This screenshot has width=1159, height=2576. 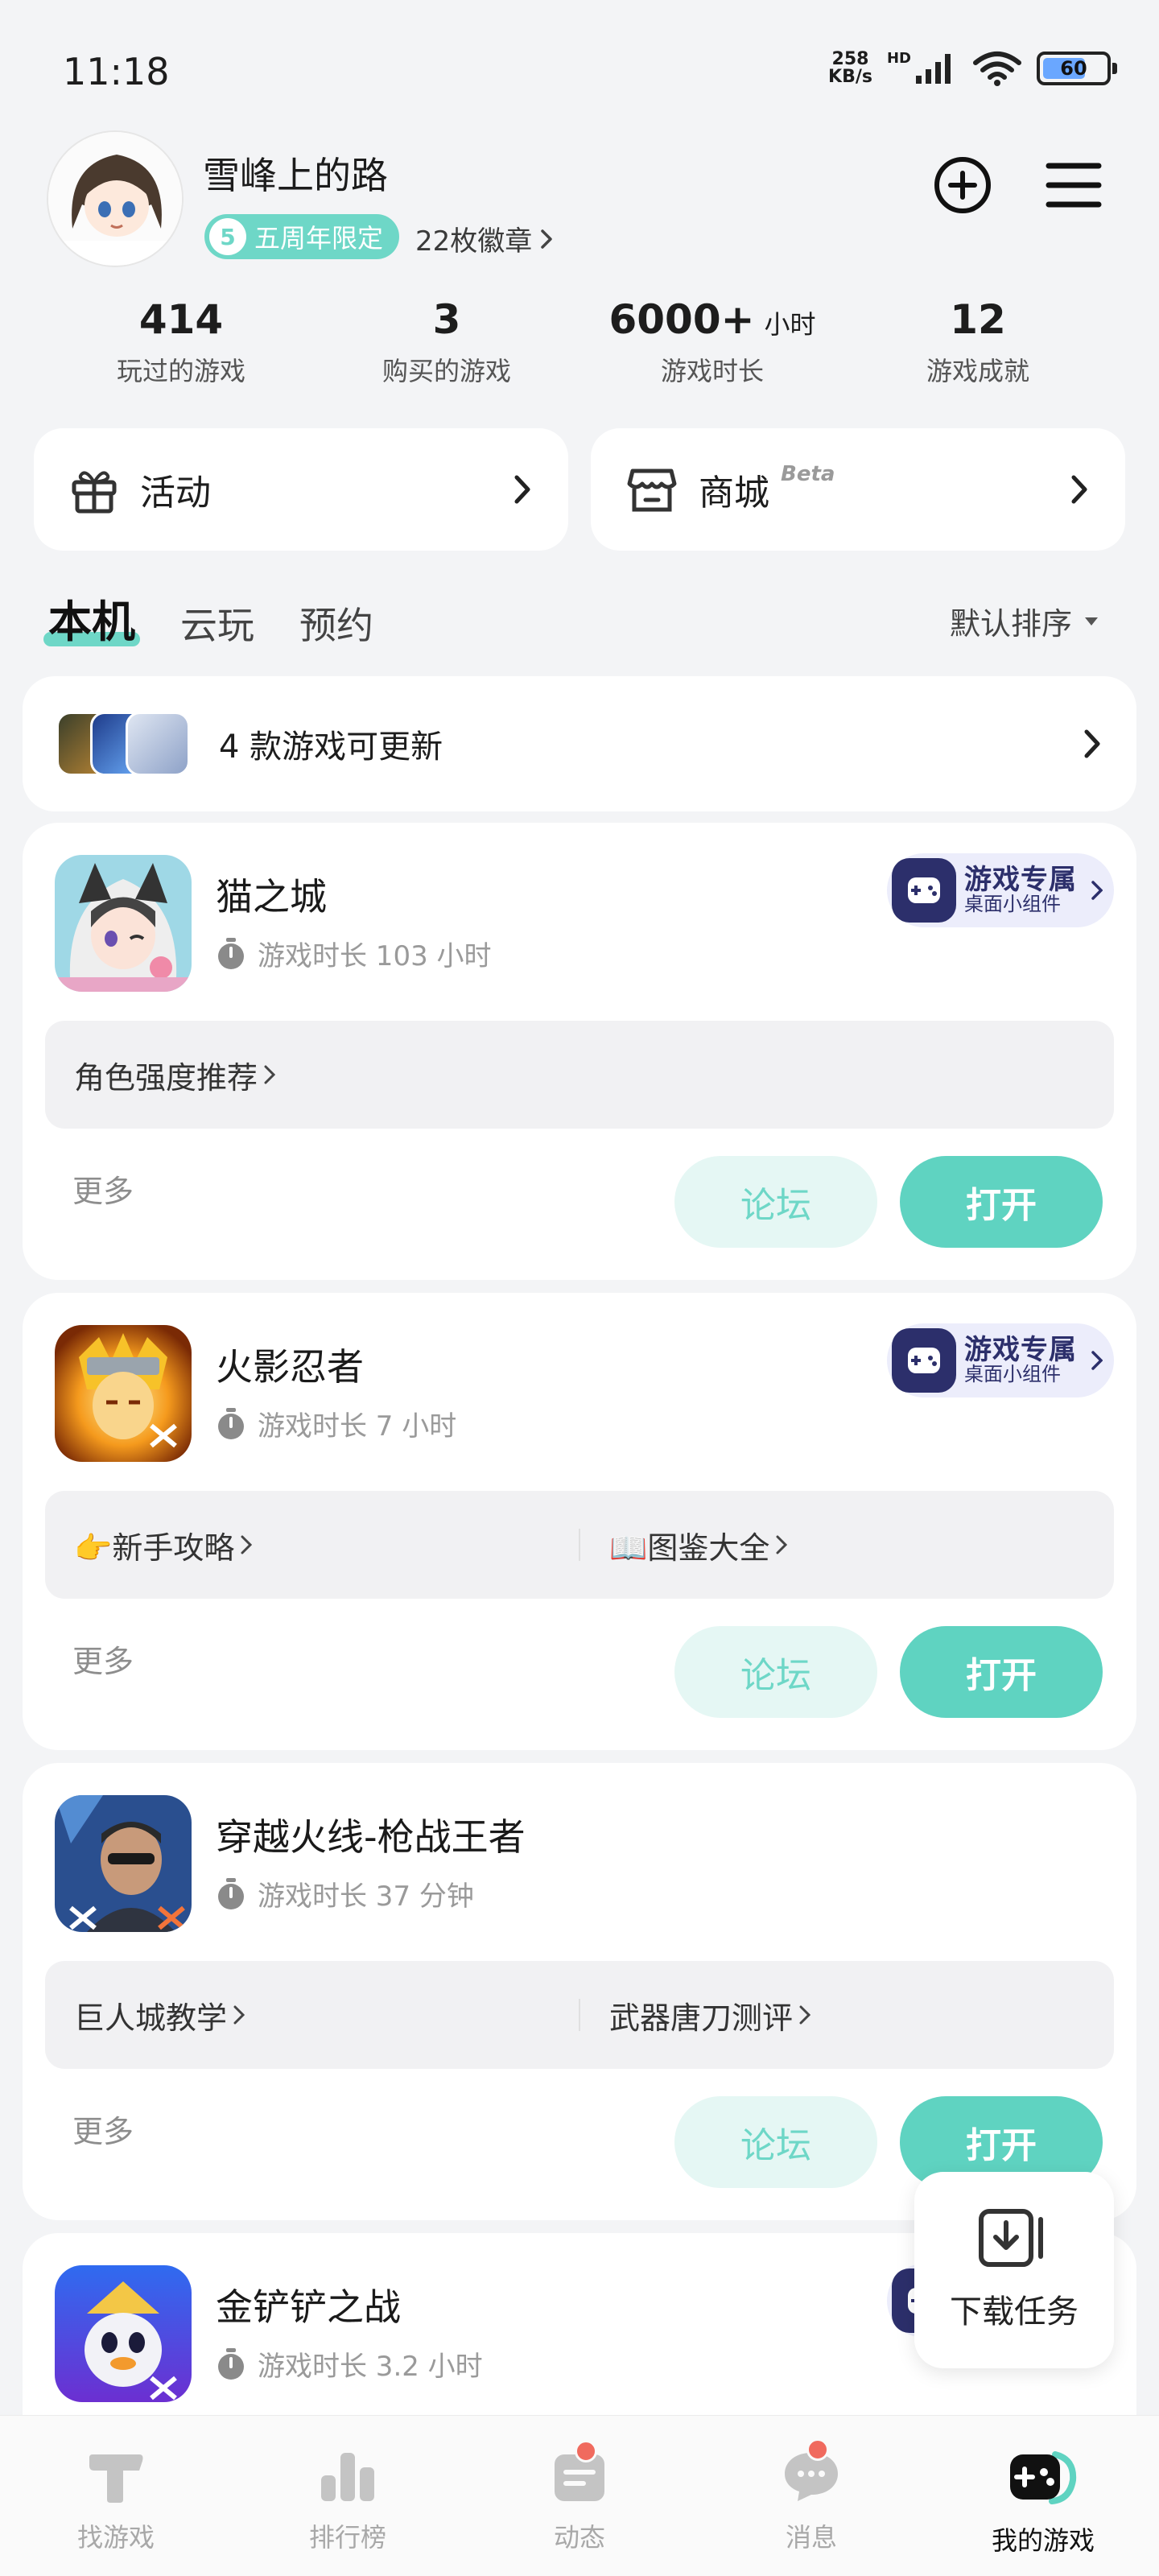 I want to click on activity-label: 活动, so click(x=175, y=493).